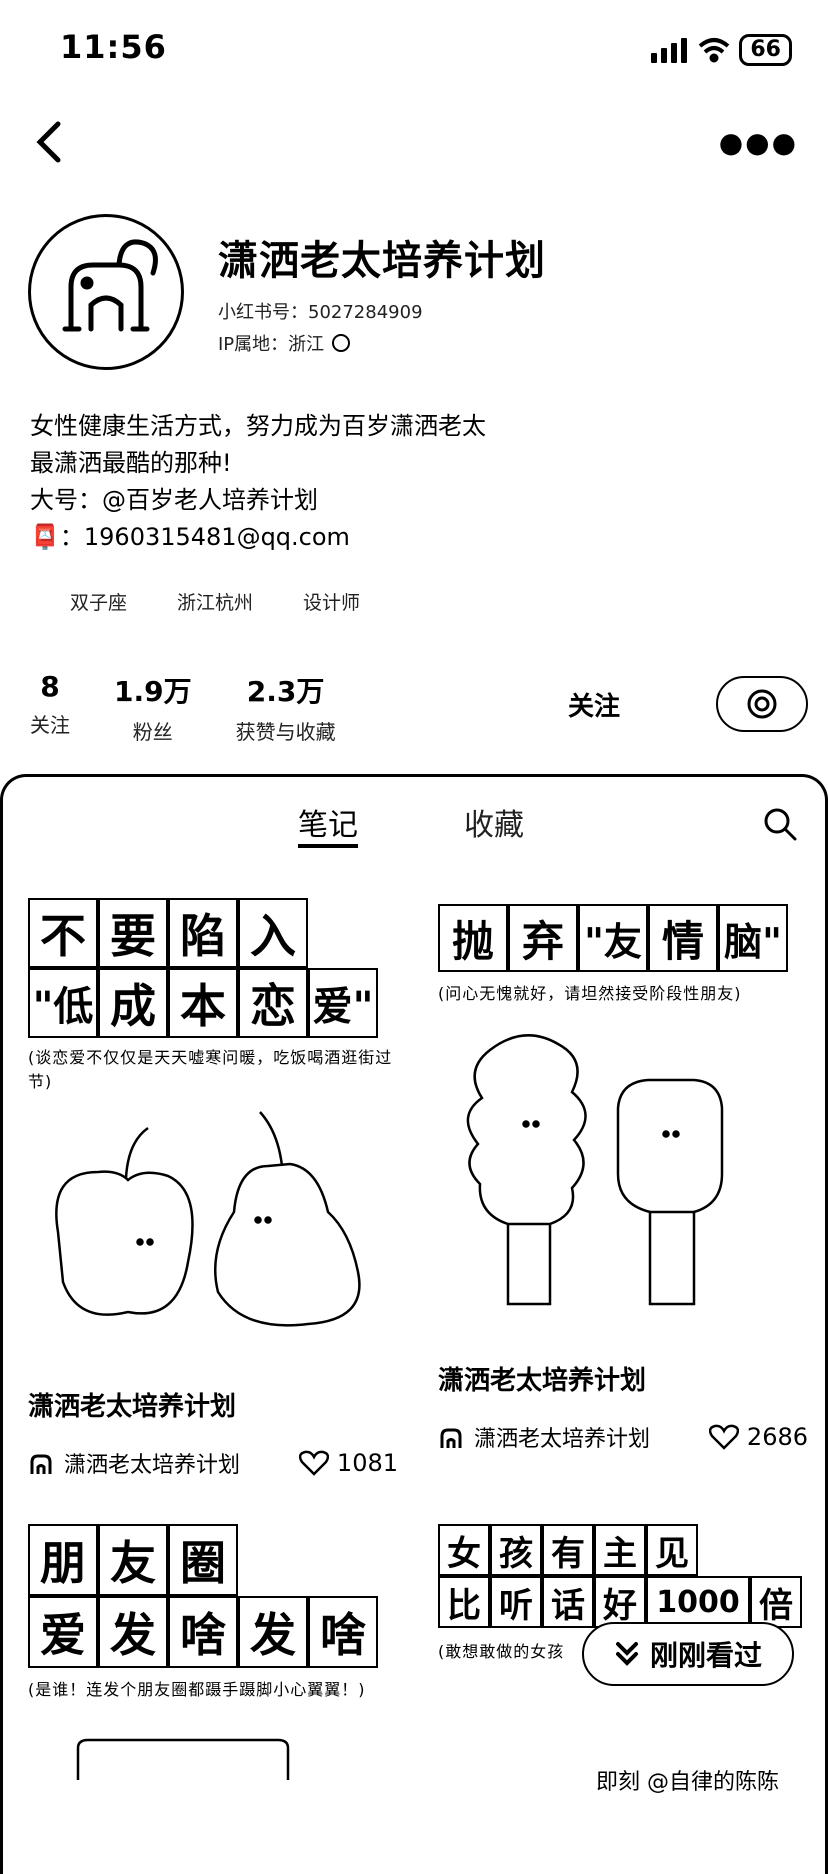  I want to click on title-grid-row: 不 要 陷 入, so click(213, 933).